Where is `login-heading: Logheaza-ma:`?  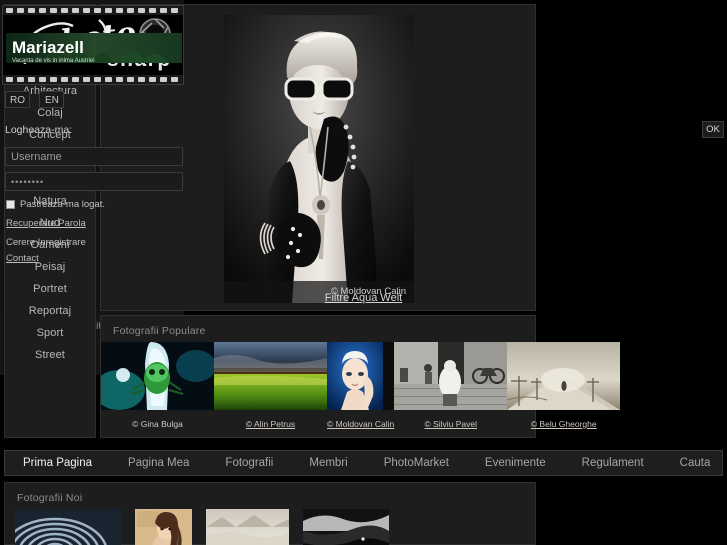 login-heading: Logheaza-ma: is located at coordinates (39, 130).